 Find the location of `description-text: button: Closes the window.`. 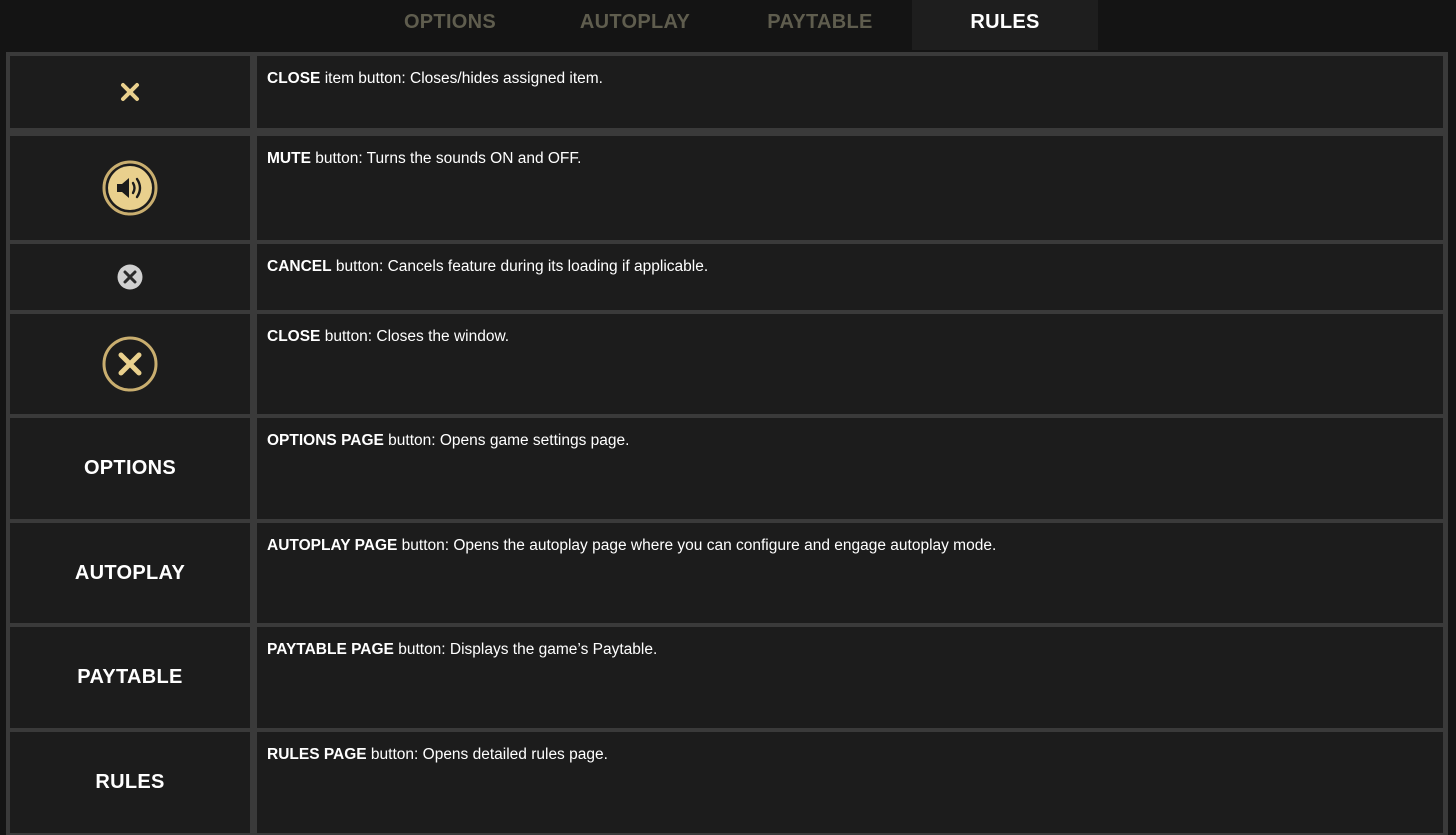

description-text: button: Closes the window. is located at coordinates (415, 336).